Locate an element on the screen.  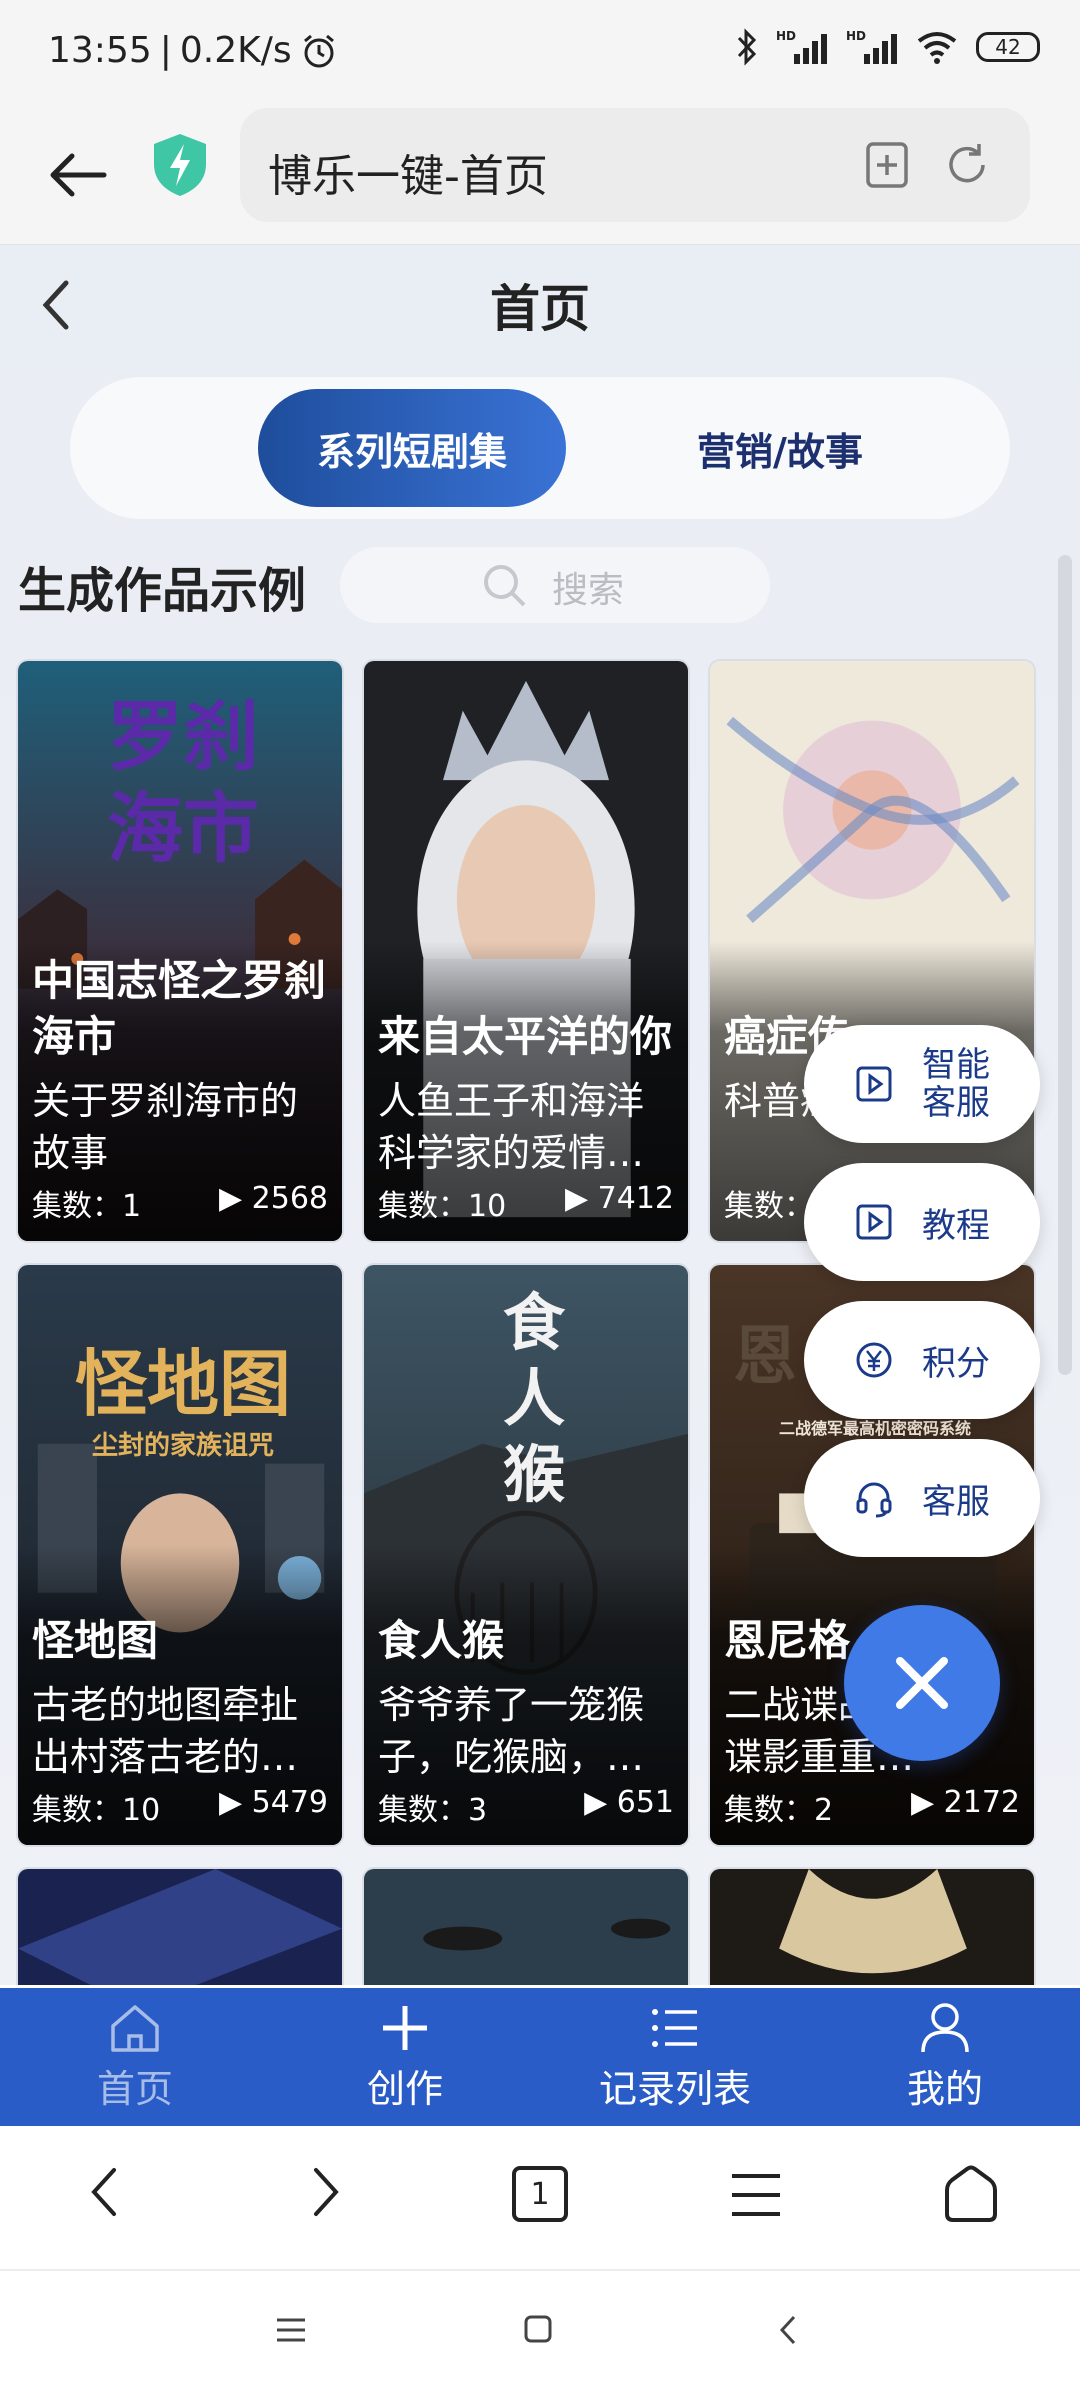
card-views-count: 7412 is located at coordinates (635, 1198).